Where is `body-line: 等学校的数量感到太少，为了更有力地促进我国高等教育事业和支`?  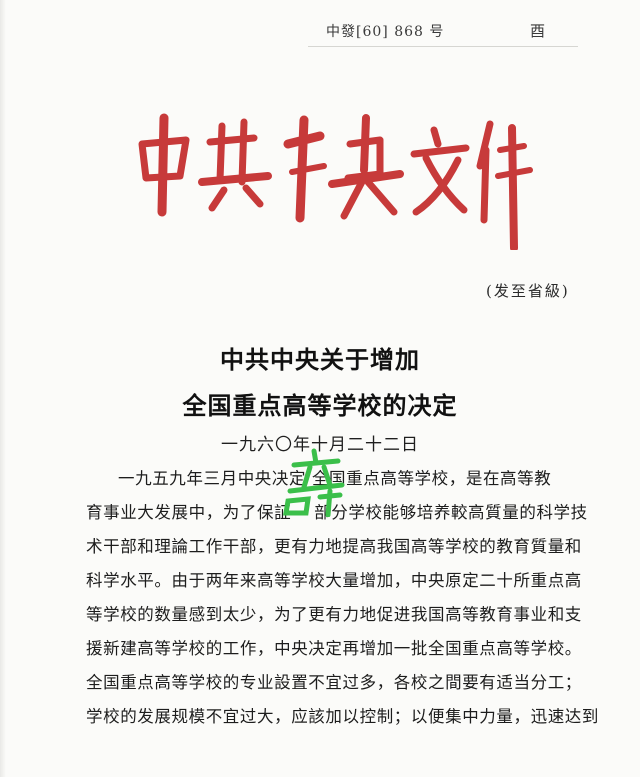 body-line: 等学校的数量感到太少，为了更有力地促进我国高等教育事业和支 is located at coordinates (334, 614).